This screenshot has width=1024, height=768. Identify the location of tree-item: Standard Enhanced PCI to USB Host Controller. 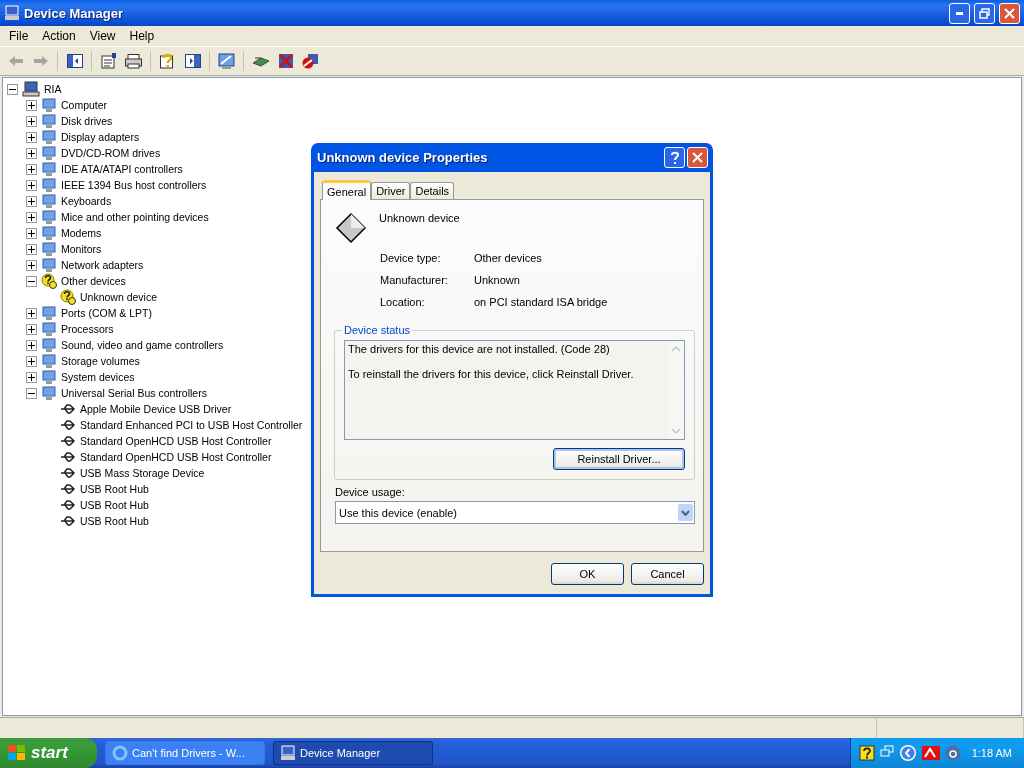
(191, 425).